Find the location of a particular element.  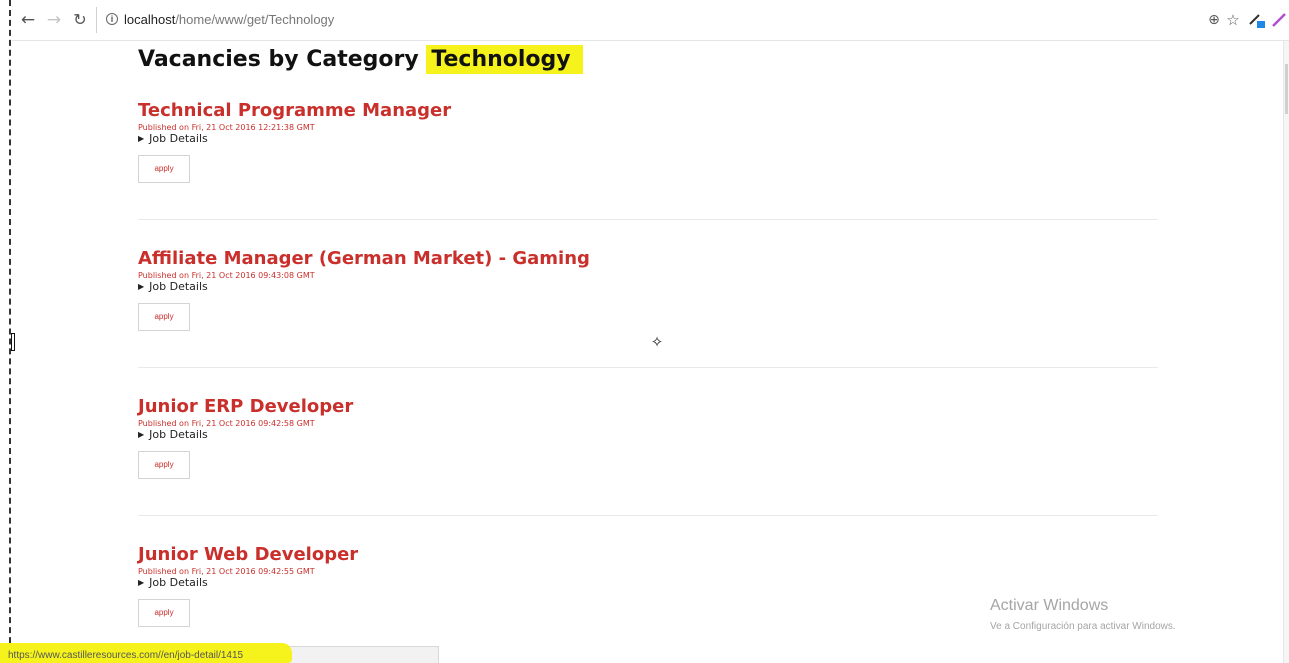

toolbar-divider is located at coordinates (650, 40).